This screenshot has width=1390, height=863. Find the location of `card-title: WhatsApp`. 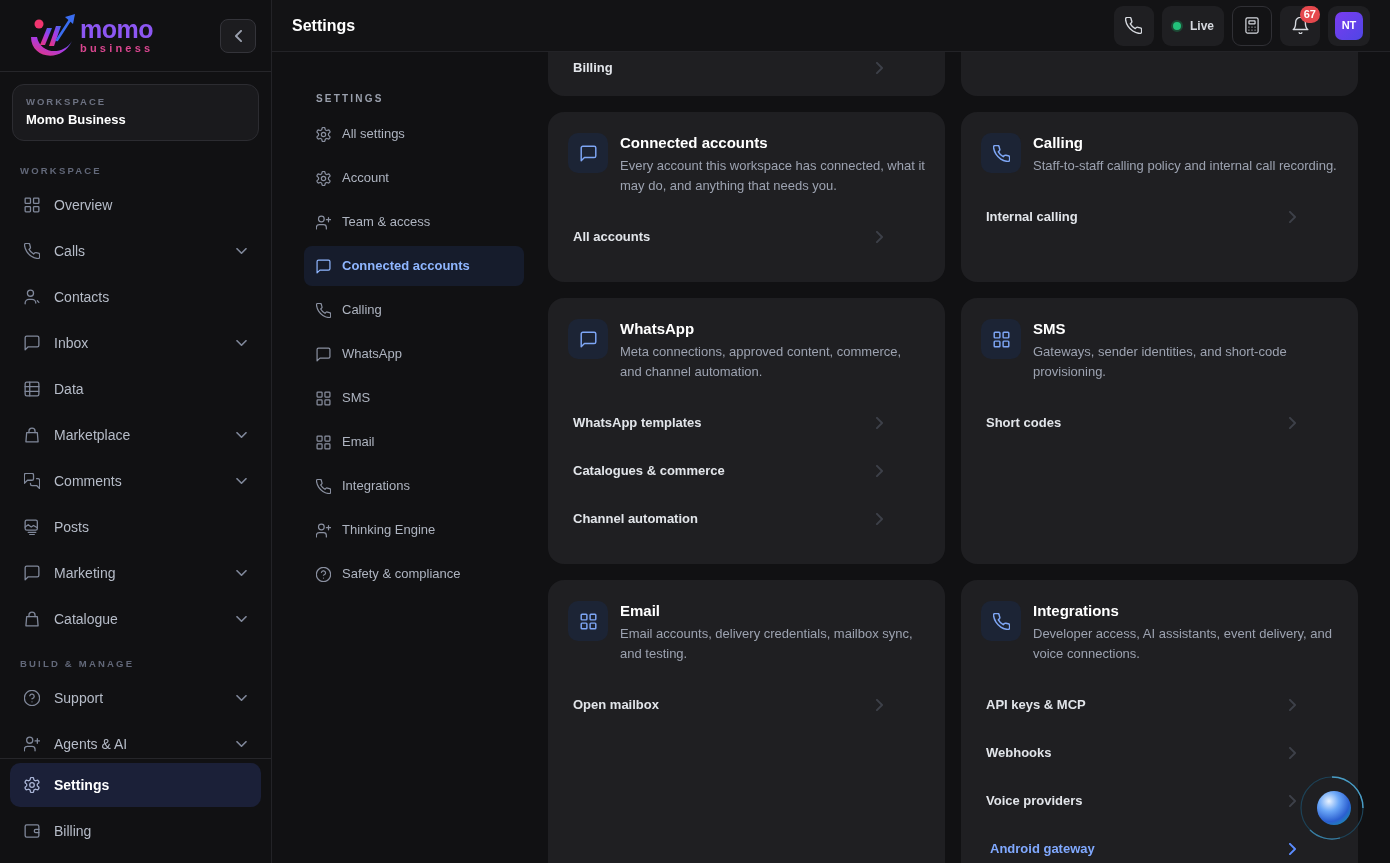

card-title: WhatsApp is located at coordinates (658, 329).